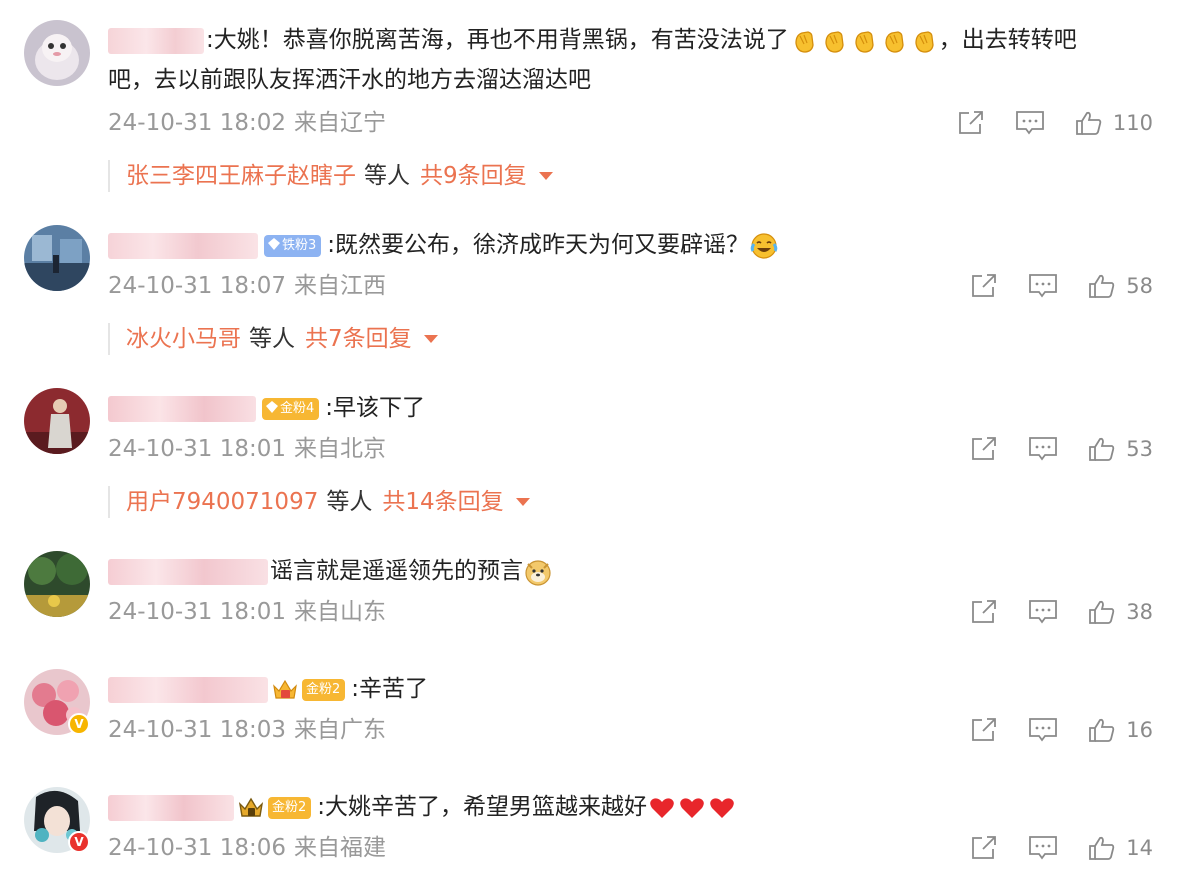 The width and height of the screenshot is (1183, 886). Describe the element at coordinates (1139, 612) in the screenshot. I see `like-count: 38` at that location.